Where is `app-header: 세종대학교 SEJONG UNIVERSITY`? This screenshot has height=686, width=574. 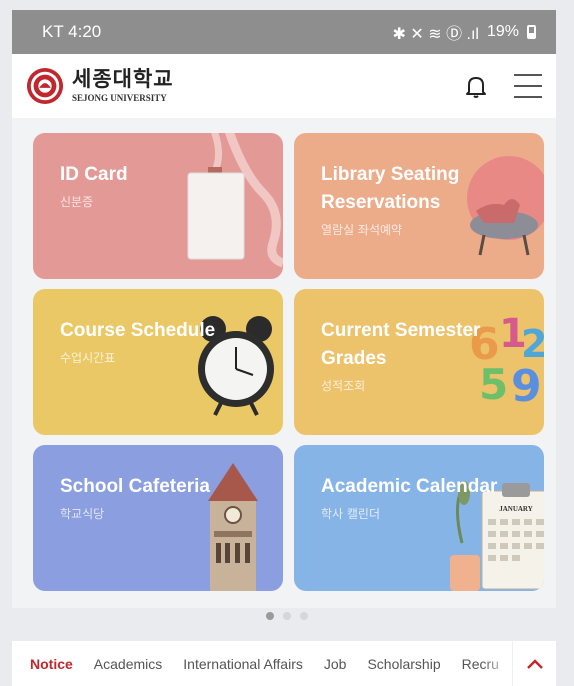 app-header: 세종대학교 SEJONG UNIVERSITY is located at coordinates (284, 86).